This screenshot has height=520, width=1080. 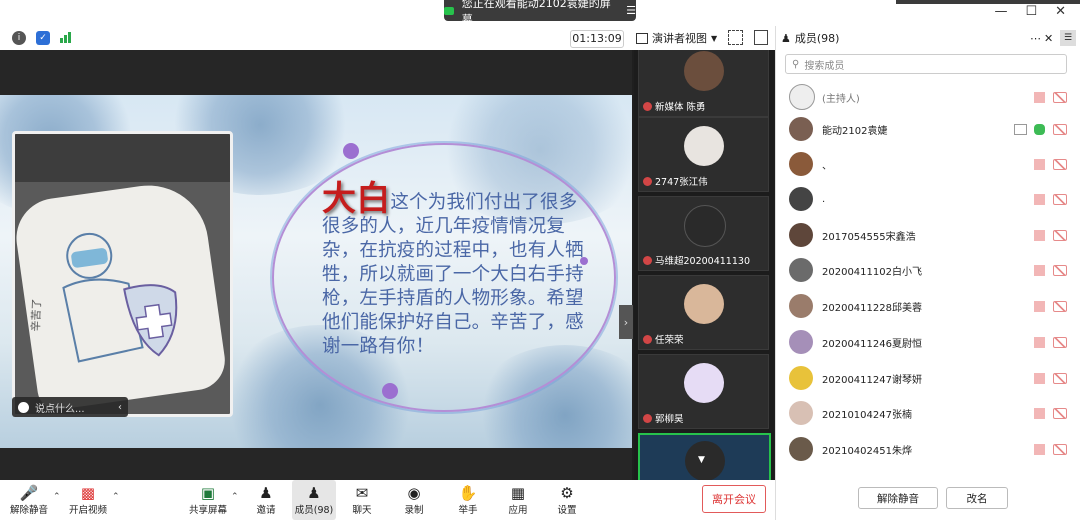 What do you see at coordinates (87, 510) in the screenshot?
I see `start-video-label: 开启视频` at bounding box center [87, 510].